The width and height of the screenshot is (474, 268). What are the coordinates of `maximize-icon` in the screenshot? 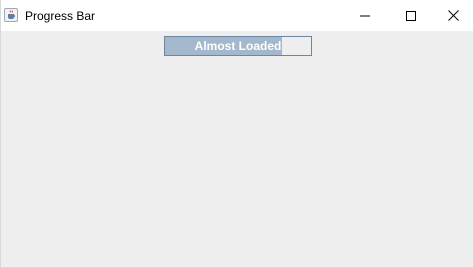 It's located at (411, 15).